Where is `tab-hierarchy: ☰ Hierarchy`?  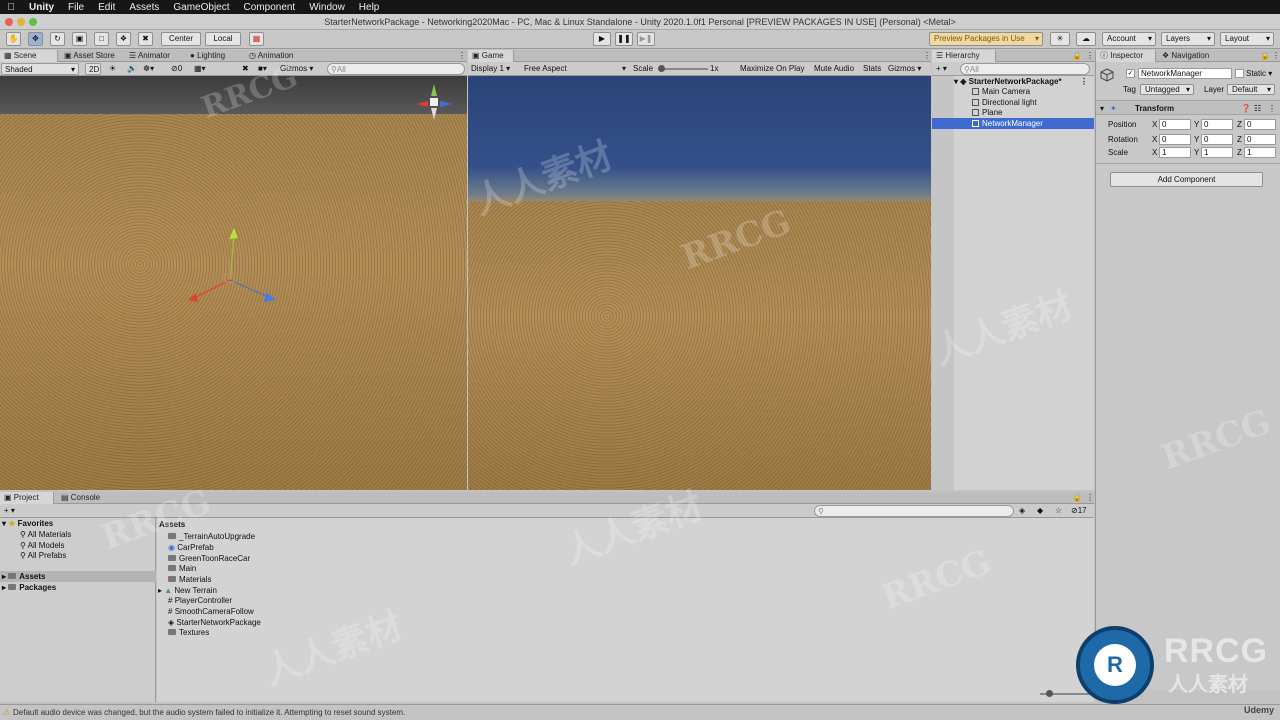 tab-hierarchy: ☰ Hierarchy is located at coordinates (964, 56).